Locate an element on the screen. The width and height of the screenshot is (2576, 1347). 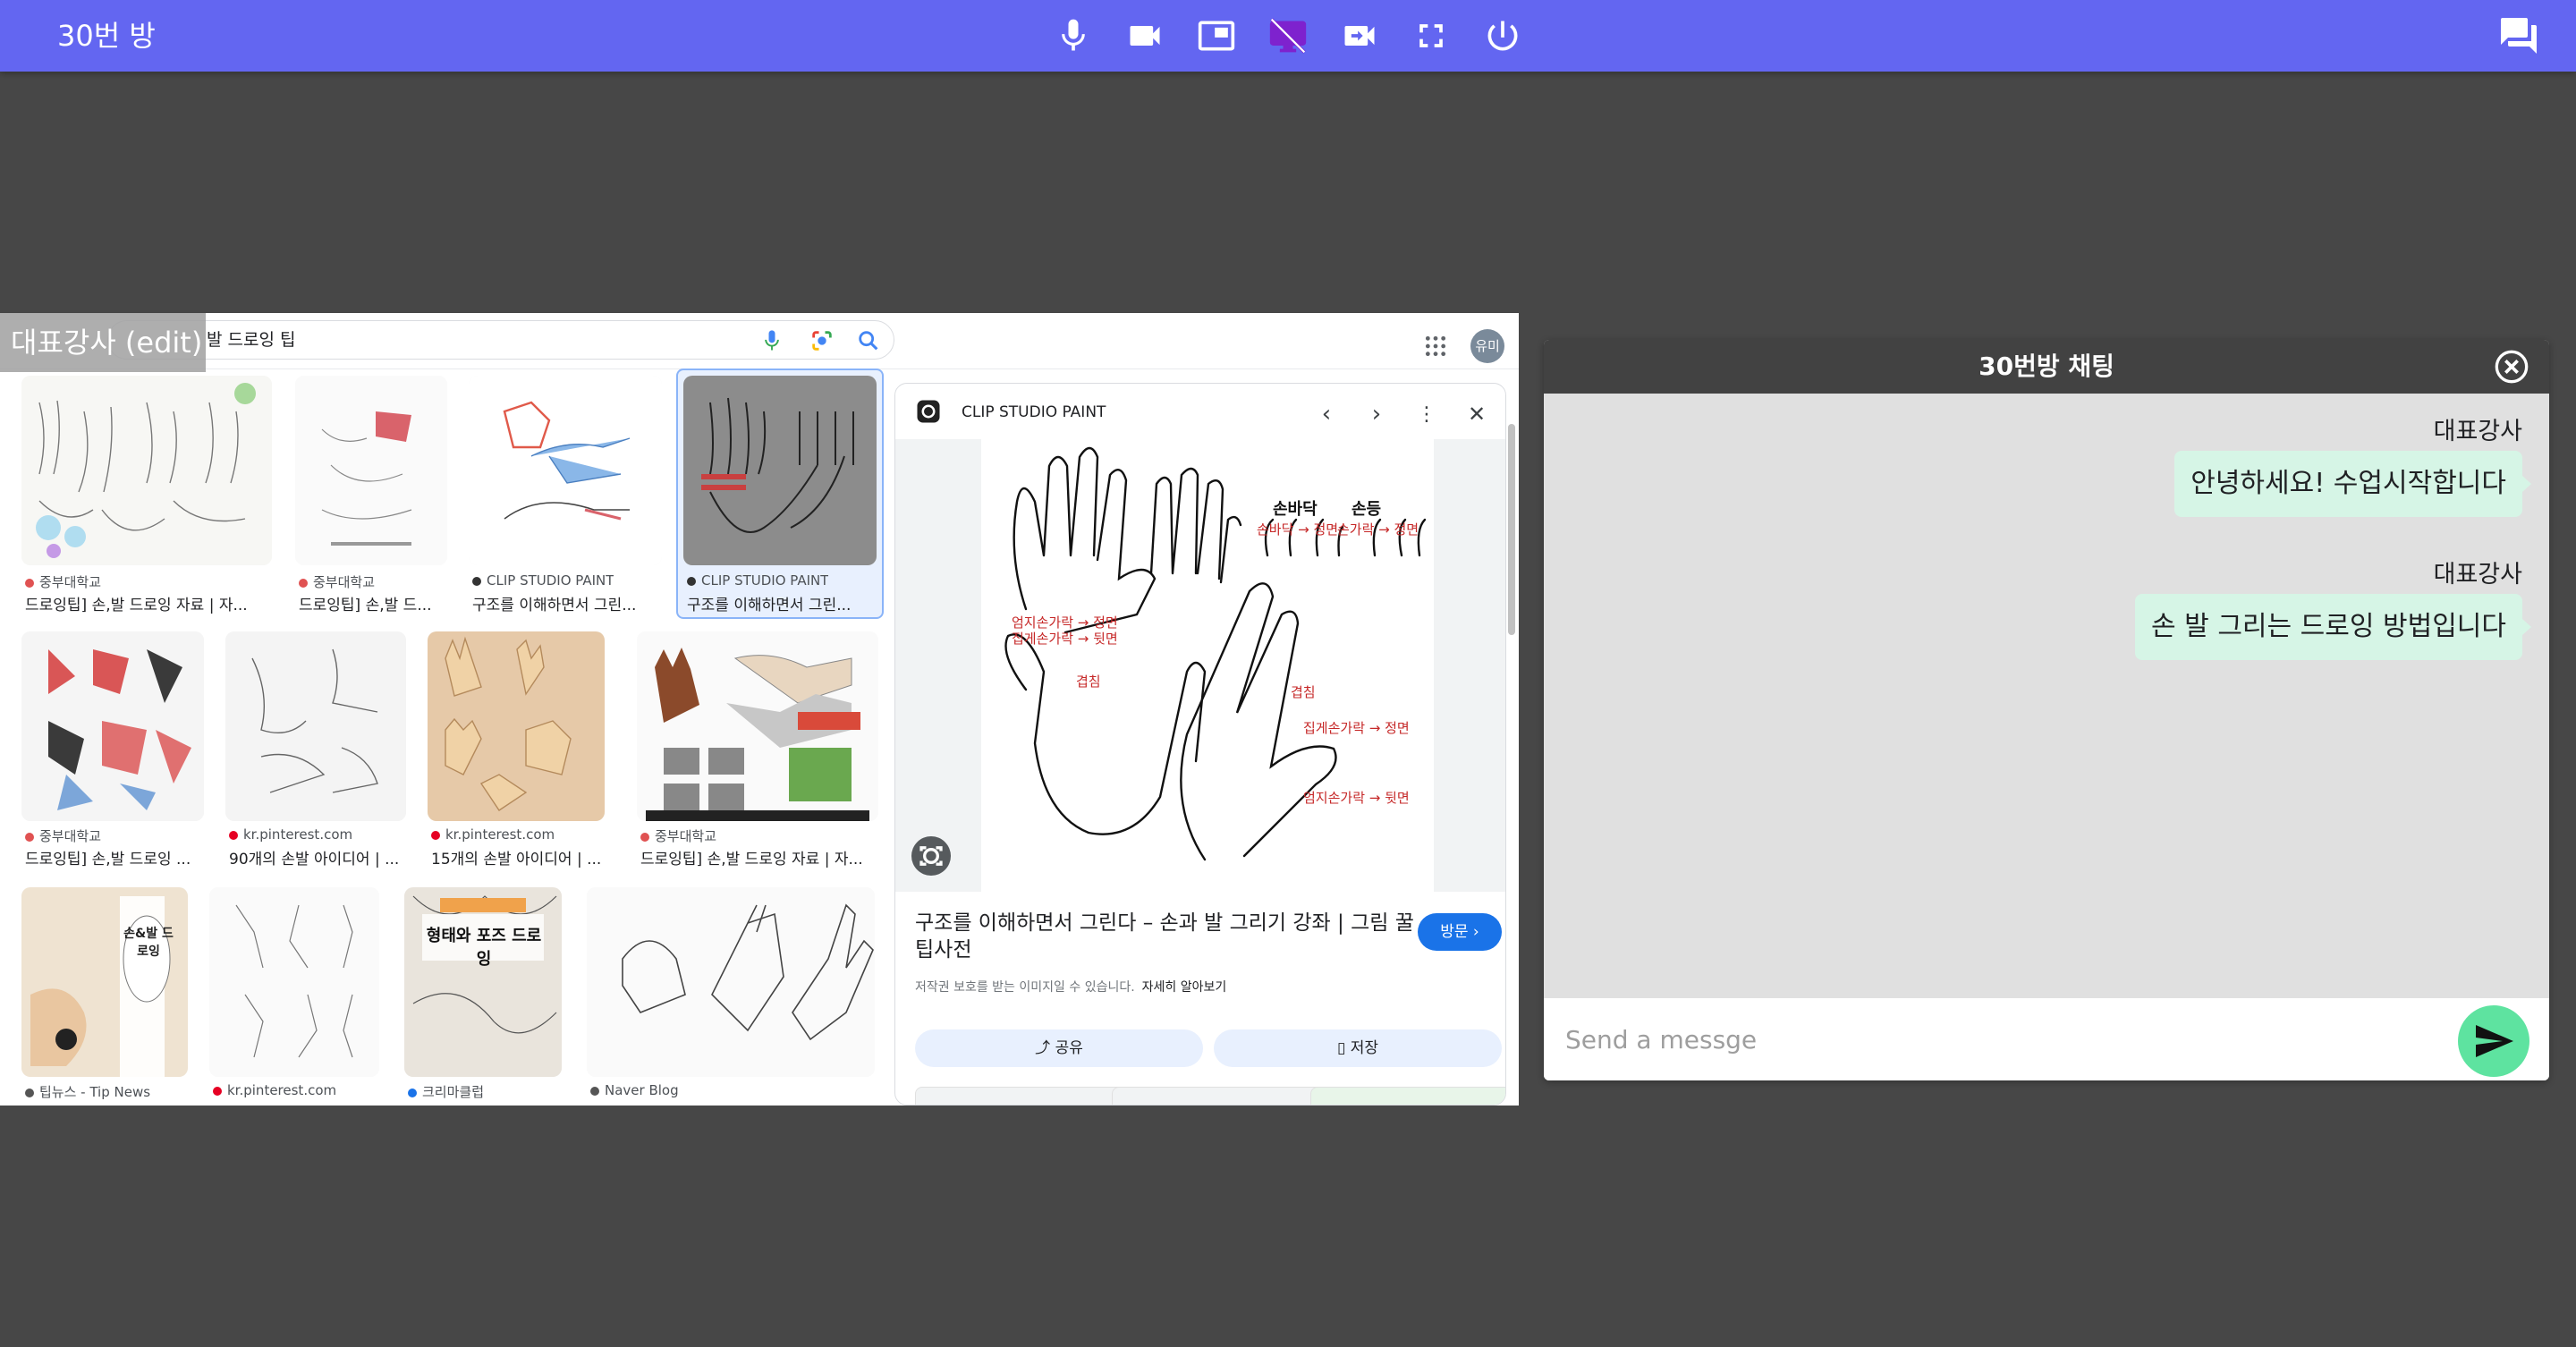
site-favicon-icon is located at coordinates (928, 411).